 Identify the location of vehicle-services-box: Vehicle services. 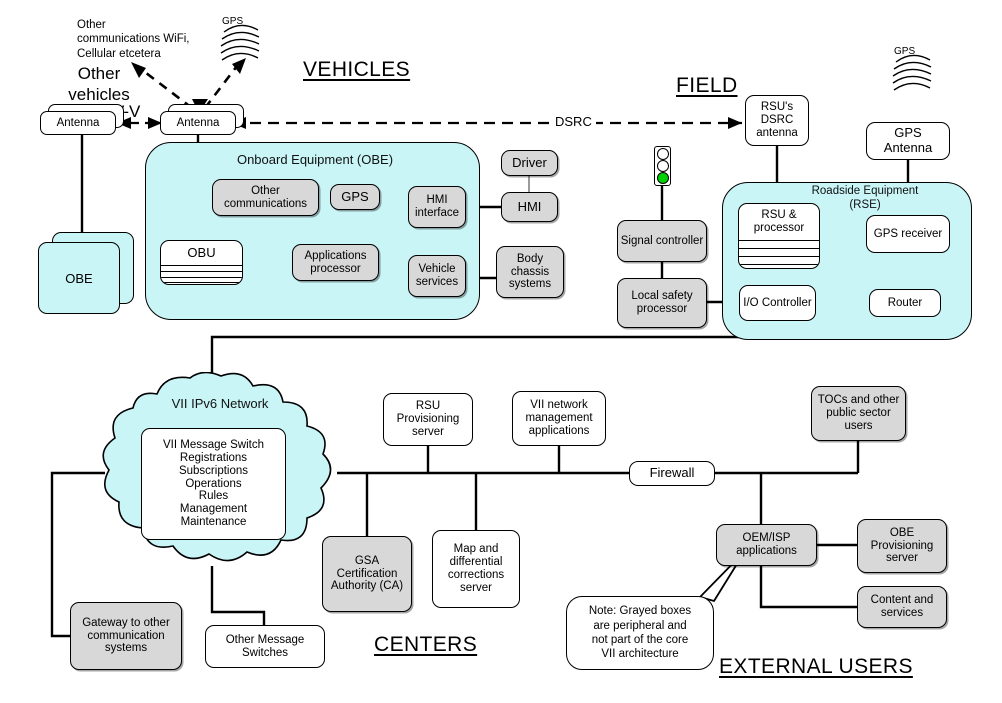
(437, 276).